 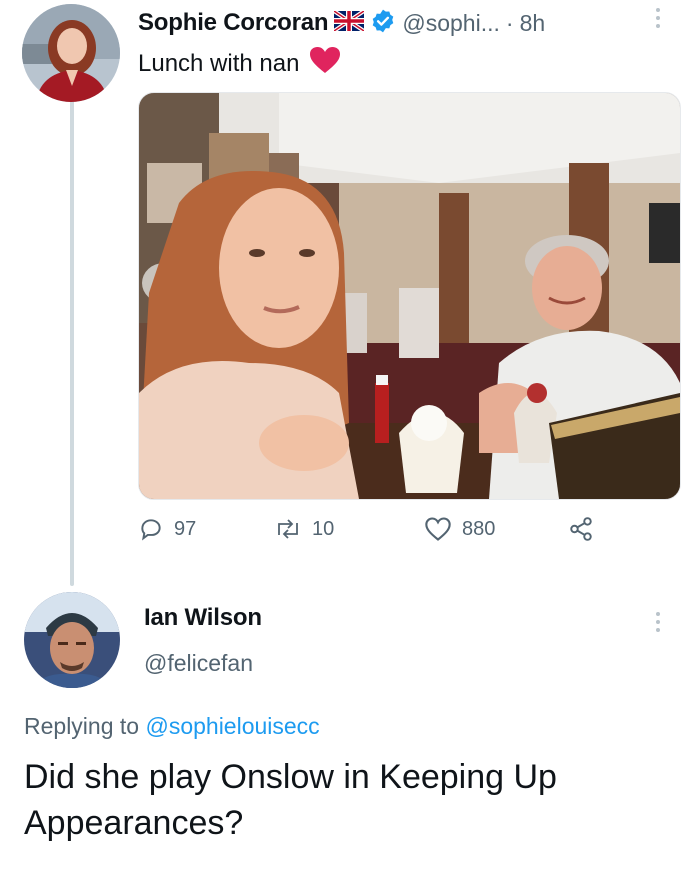 What do you see at coordinates (232, 726) in the screenshot?
I see `replying-to-handle-link: @sophielouisecc` at bounding box center [232, 726].